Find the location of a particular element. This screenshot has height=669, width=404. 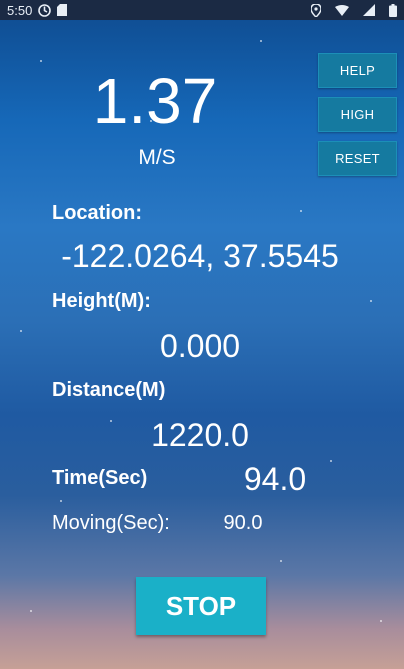

sd-card-icon is located at coordinates (62, 10).